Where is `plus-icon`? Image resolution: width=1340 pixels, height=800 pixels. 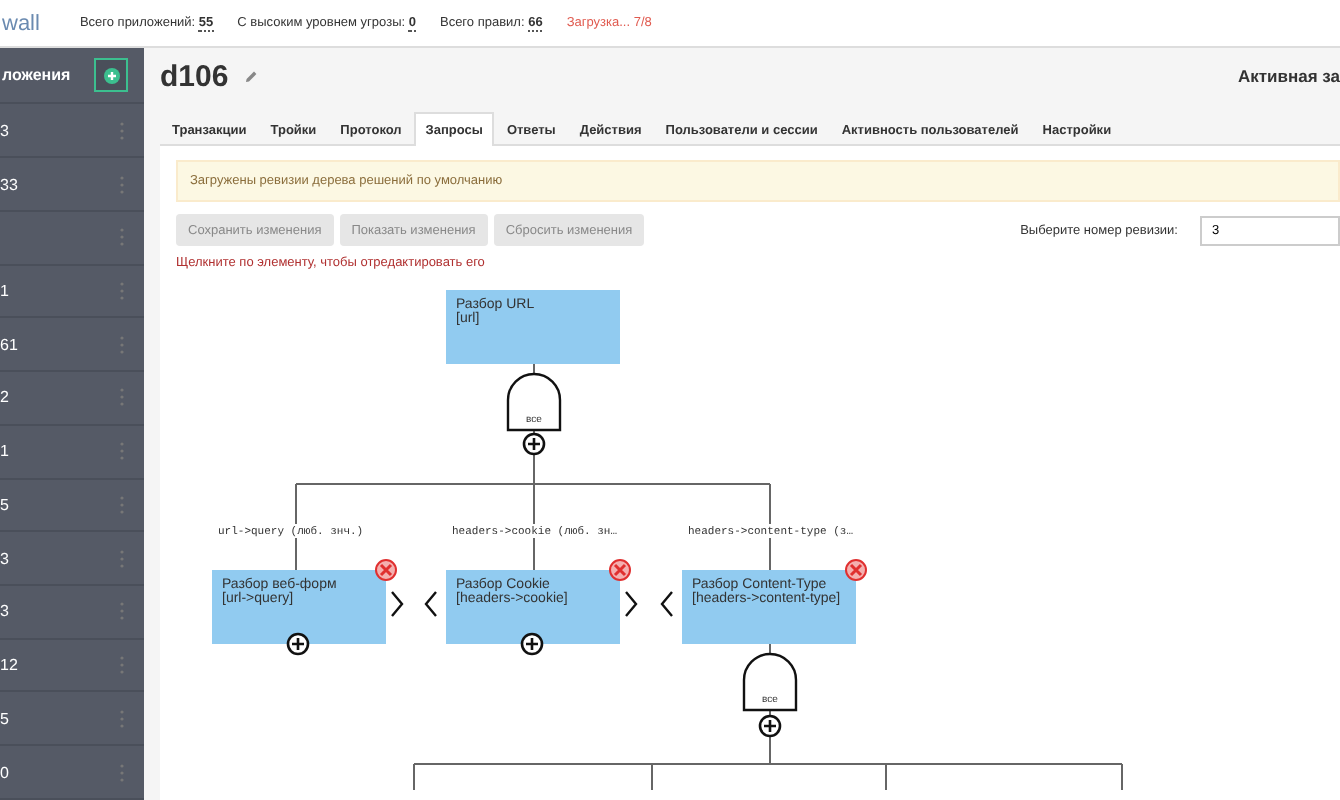 plus-icon is located at coordinates (111, 75).